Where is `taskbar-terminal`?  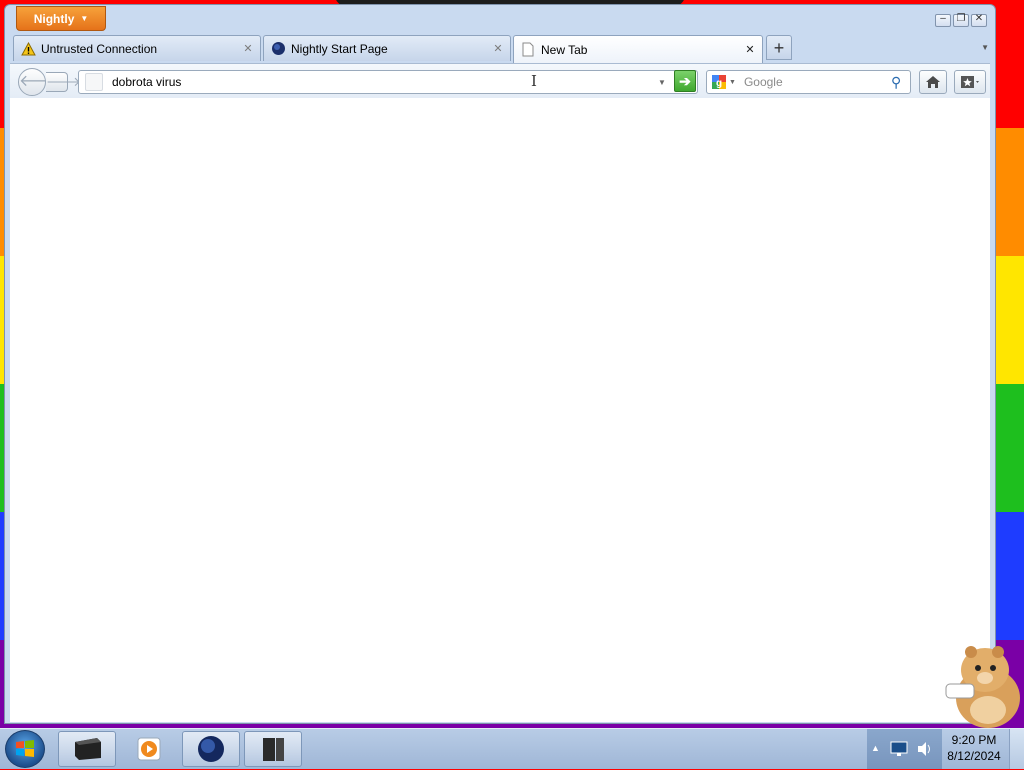 taskbar-terminal is located at coordinates (87, 749).